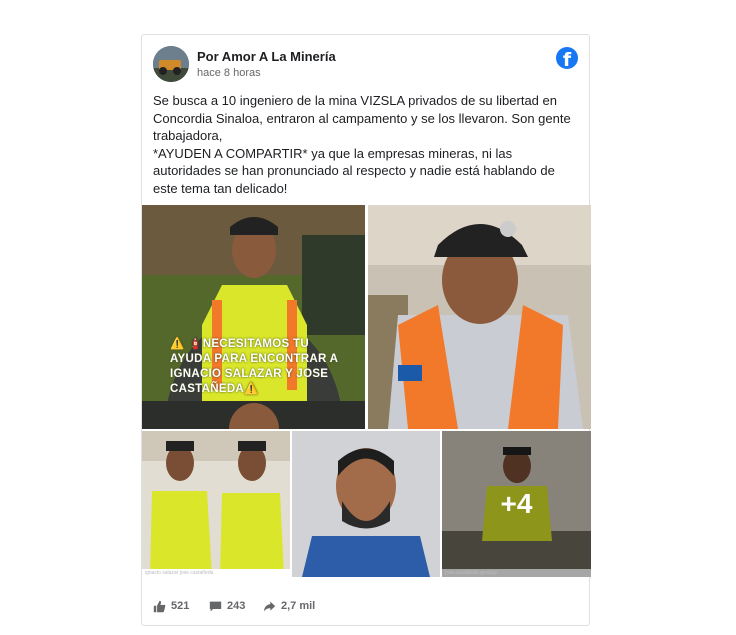  Describe the element at coordinates (229, 73) in the screenshot. I see `post-timestamp: hace 8 horas` at that location.